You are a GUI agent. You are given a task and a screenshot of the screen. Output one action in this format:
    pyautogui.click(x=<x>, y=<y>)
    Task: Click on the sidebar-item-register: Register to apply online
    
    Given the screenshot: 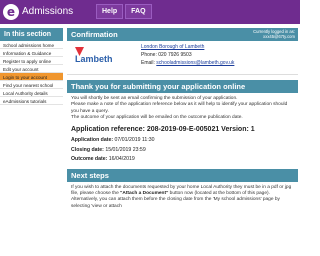 What is the action you would take?
    pyautogui.click(x=31, y=61)
    